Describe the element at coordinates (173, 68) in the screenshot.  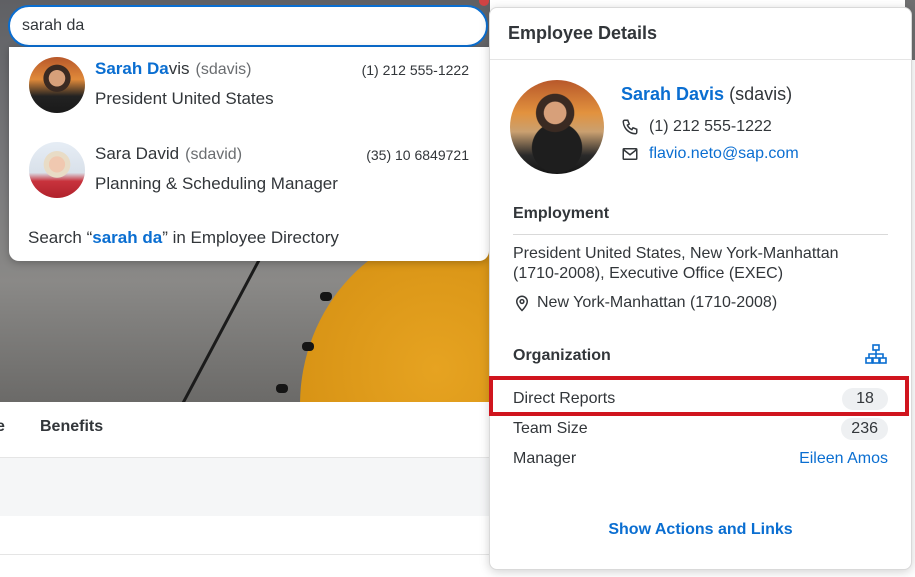
I see `suggestion-name: Sarah Davis (sdavis)` at that location.